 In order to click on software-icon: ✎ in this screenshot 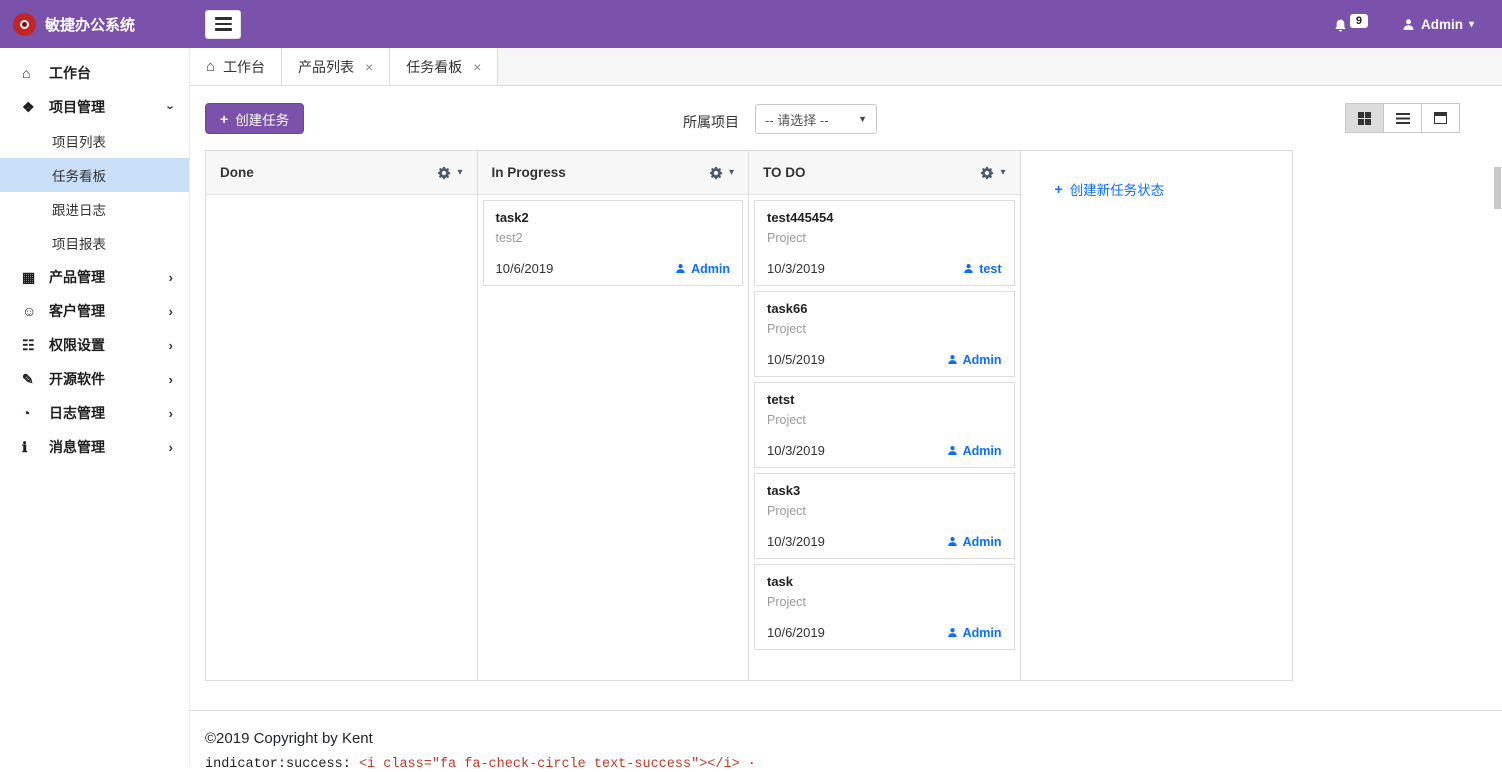, I will do `click(28, 378)`.